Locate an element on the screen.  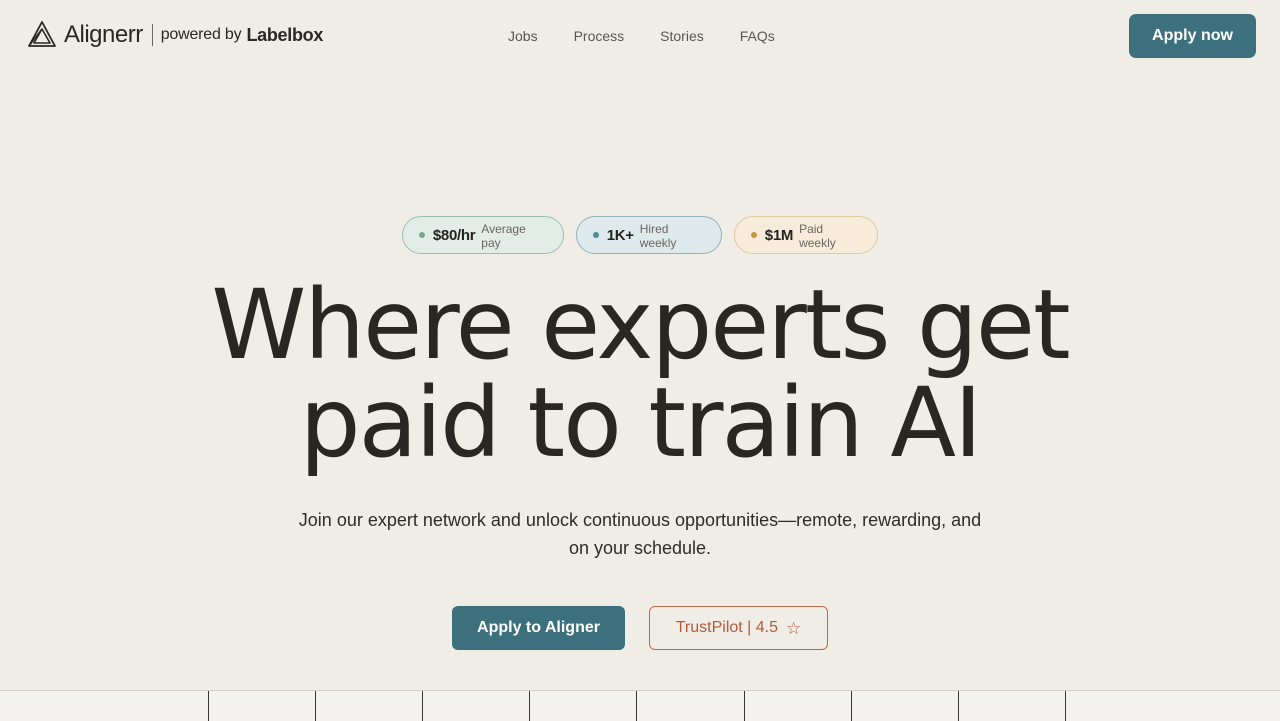
nav-item-stories: Stories is located at coordinates (682, 36).